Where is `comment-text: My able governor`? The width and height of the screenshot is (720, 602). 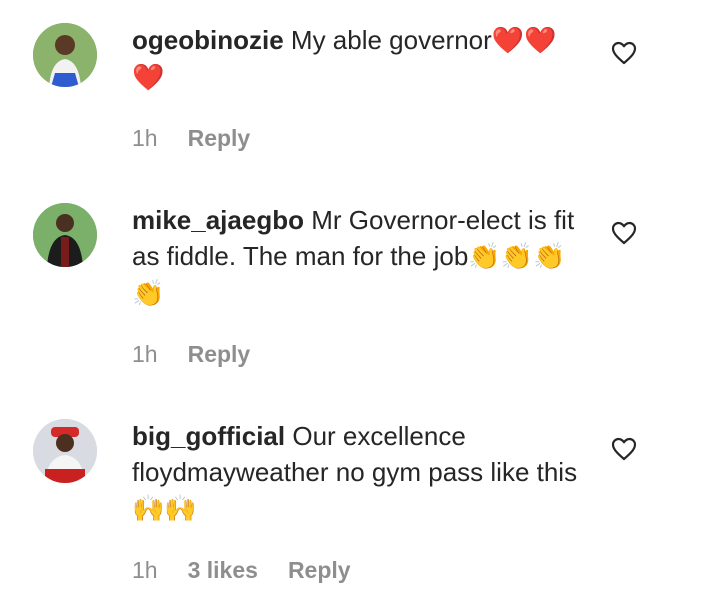 comment-text: My able governor is located at coordinates (391, 40).